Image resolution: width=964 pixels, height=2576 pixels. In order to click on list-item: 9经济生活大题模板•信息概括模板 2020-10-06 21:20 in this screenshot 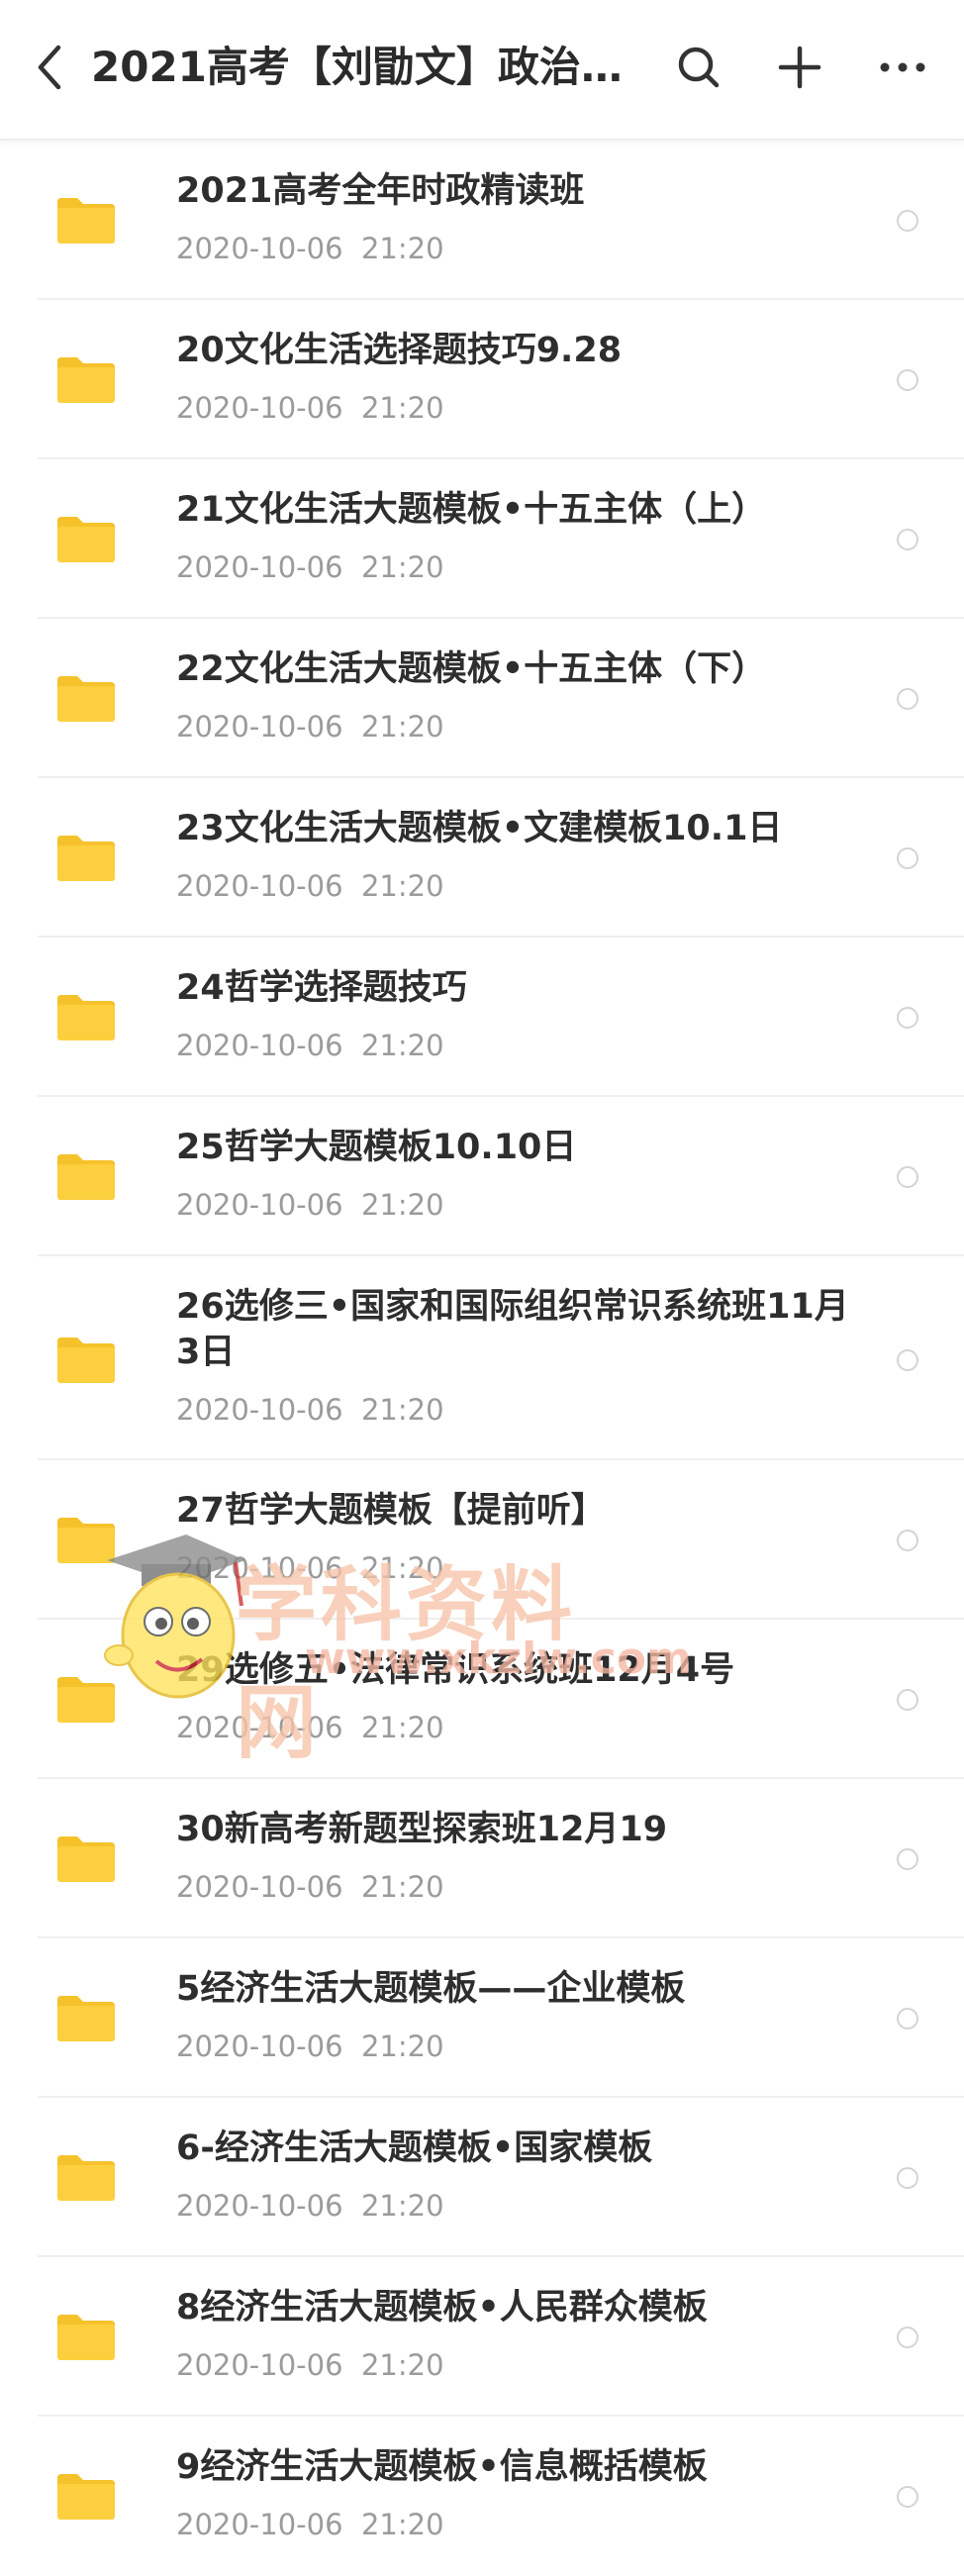, I will do `click(482, 2497)`.